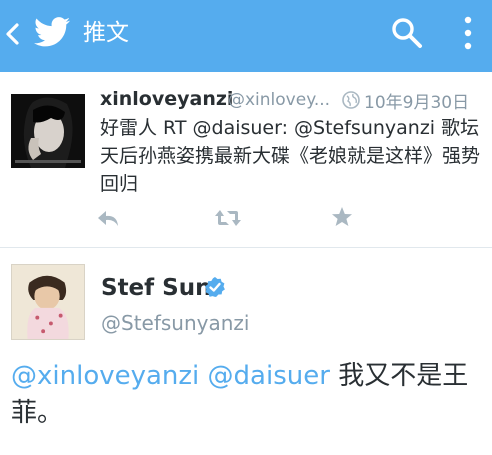 Image resolution: width=492 pixels, height=455 pixels. Describe the element at coordinates (106, 33) in the screenshot. I see `page-title: 推文` at that location.